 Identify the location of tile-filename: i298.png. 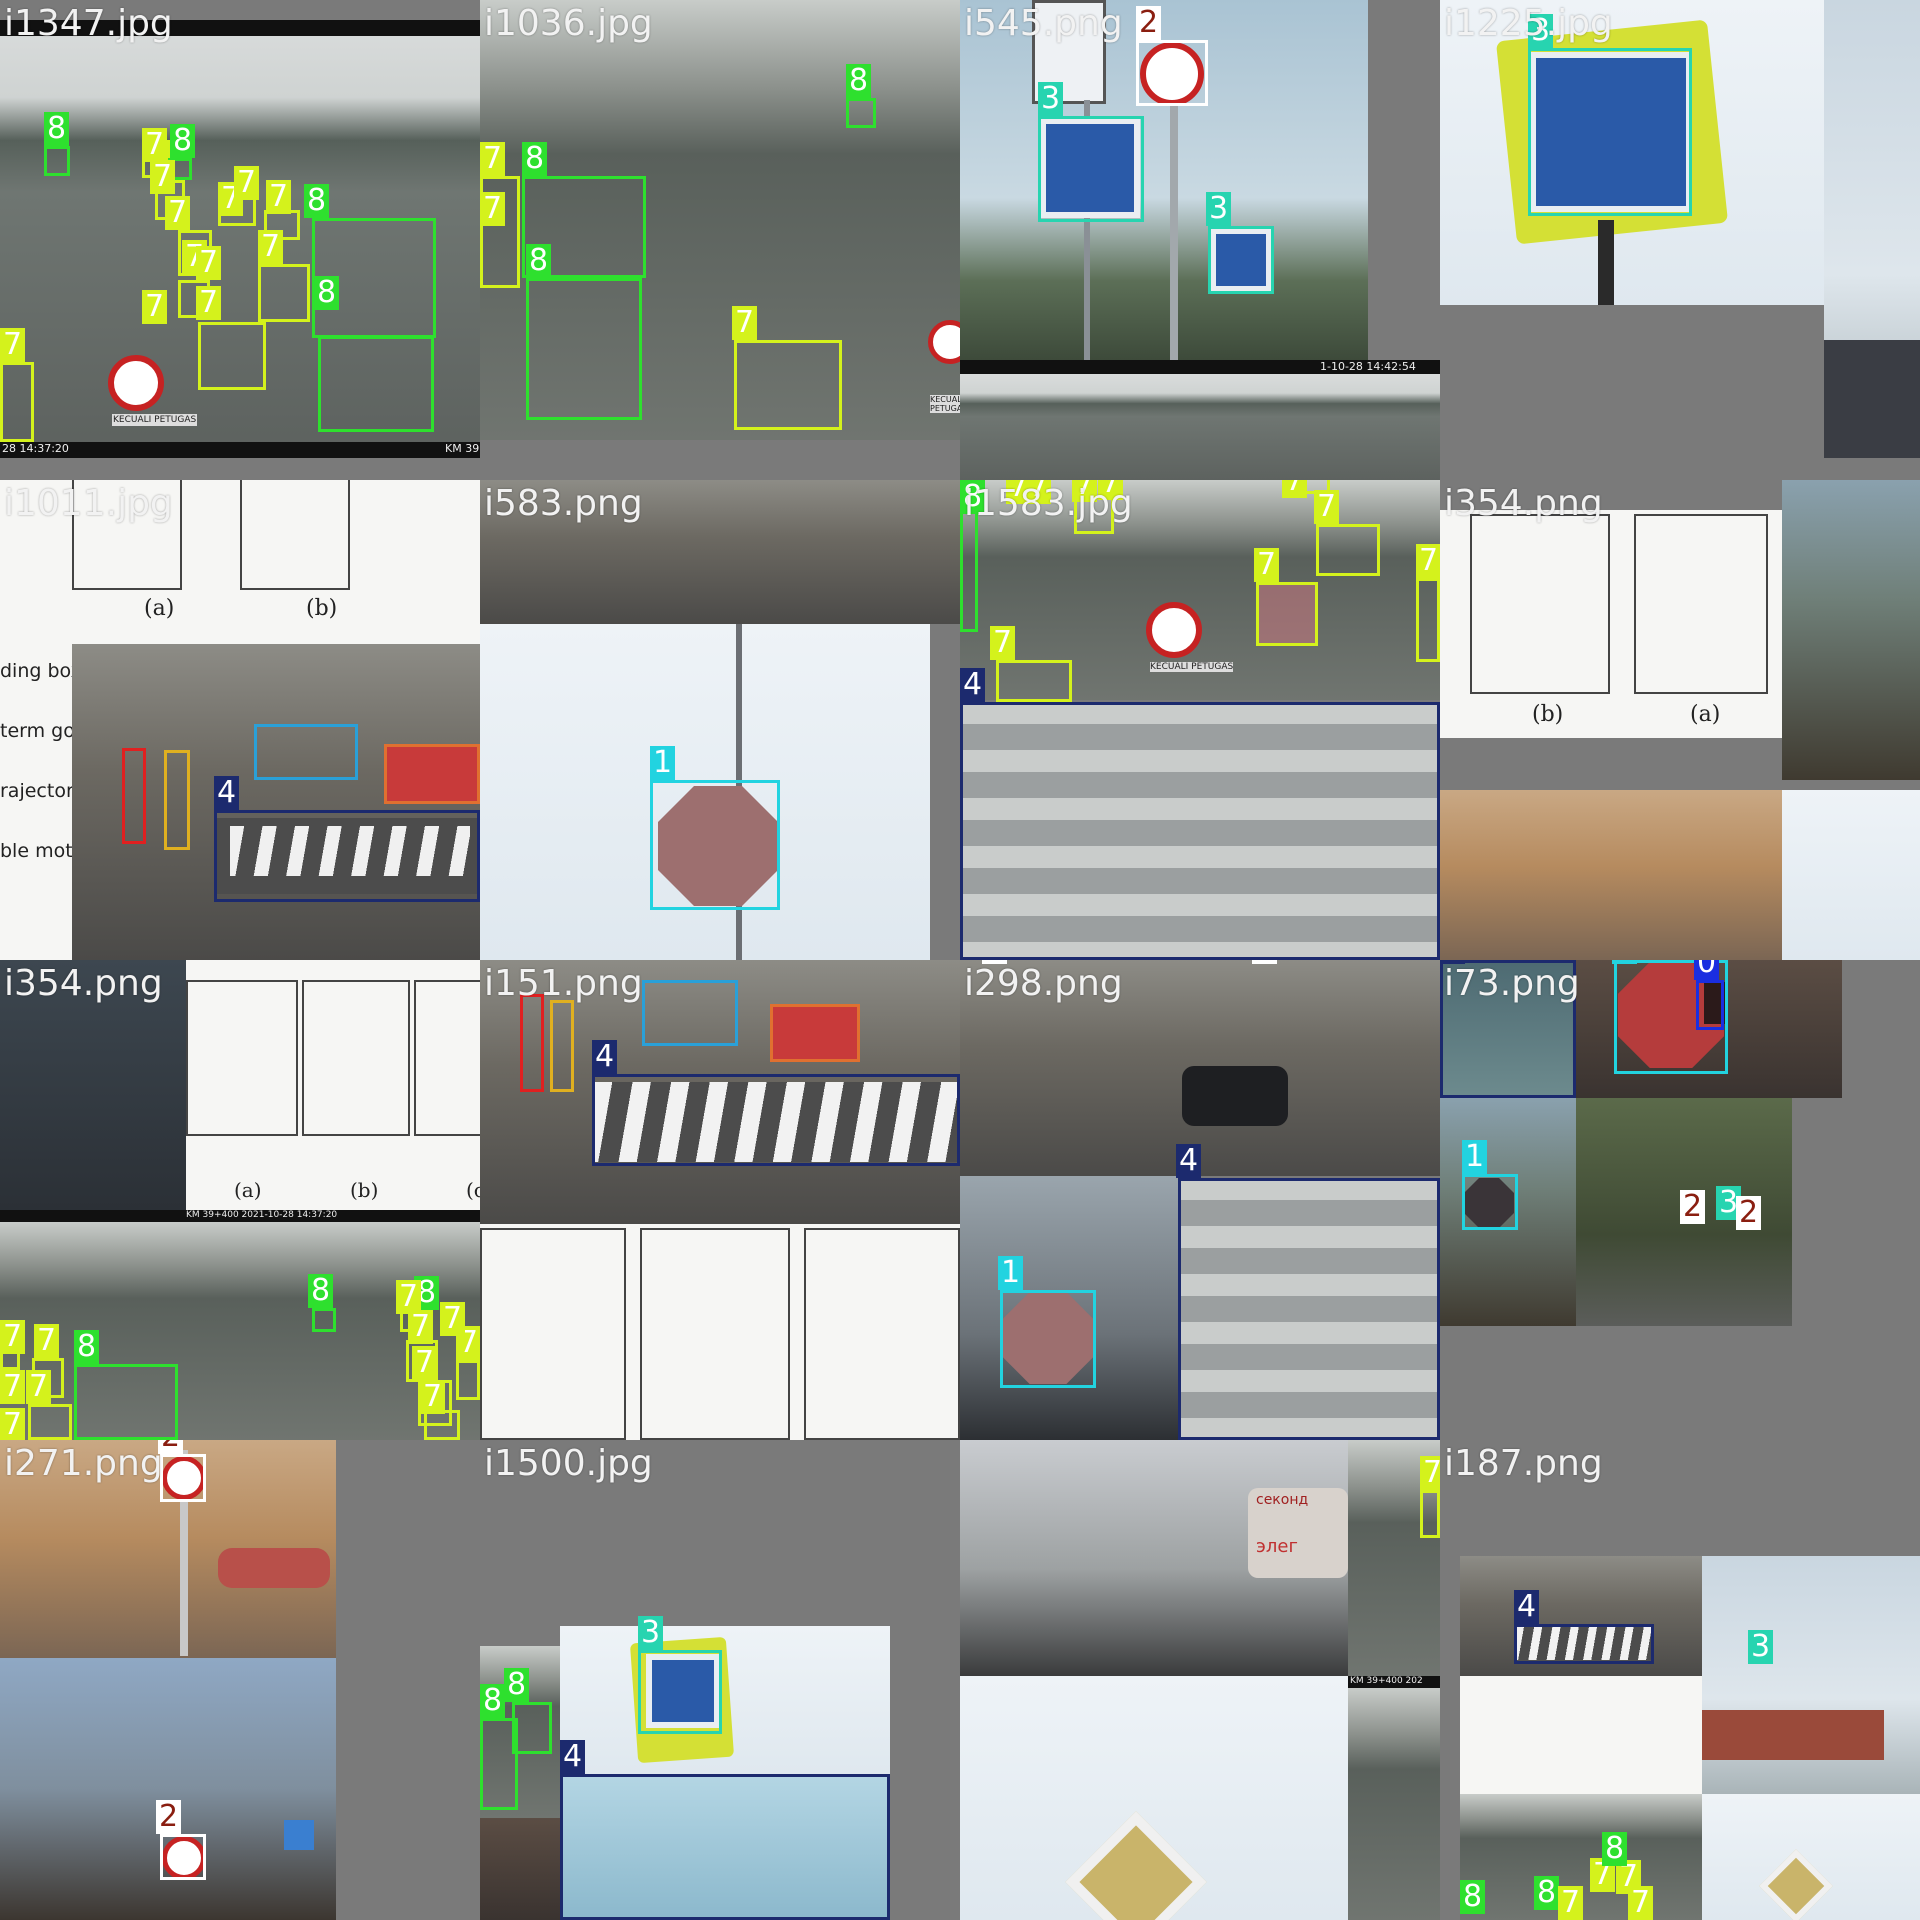
(1043, 983).